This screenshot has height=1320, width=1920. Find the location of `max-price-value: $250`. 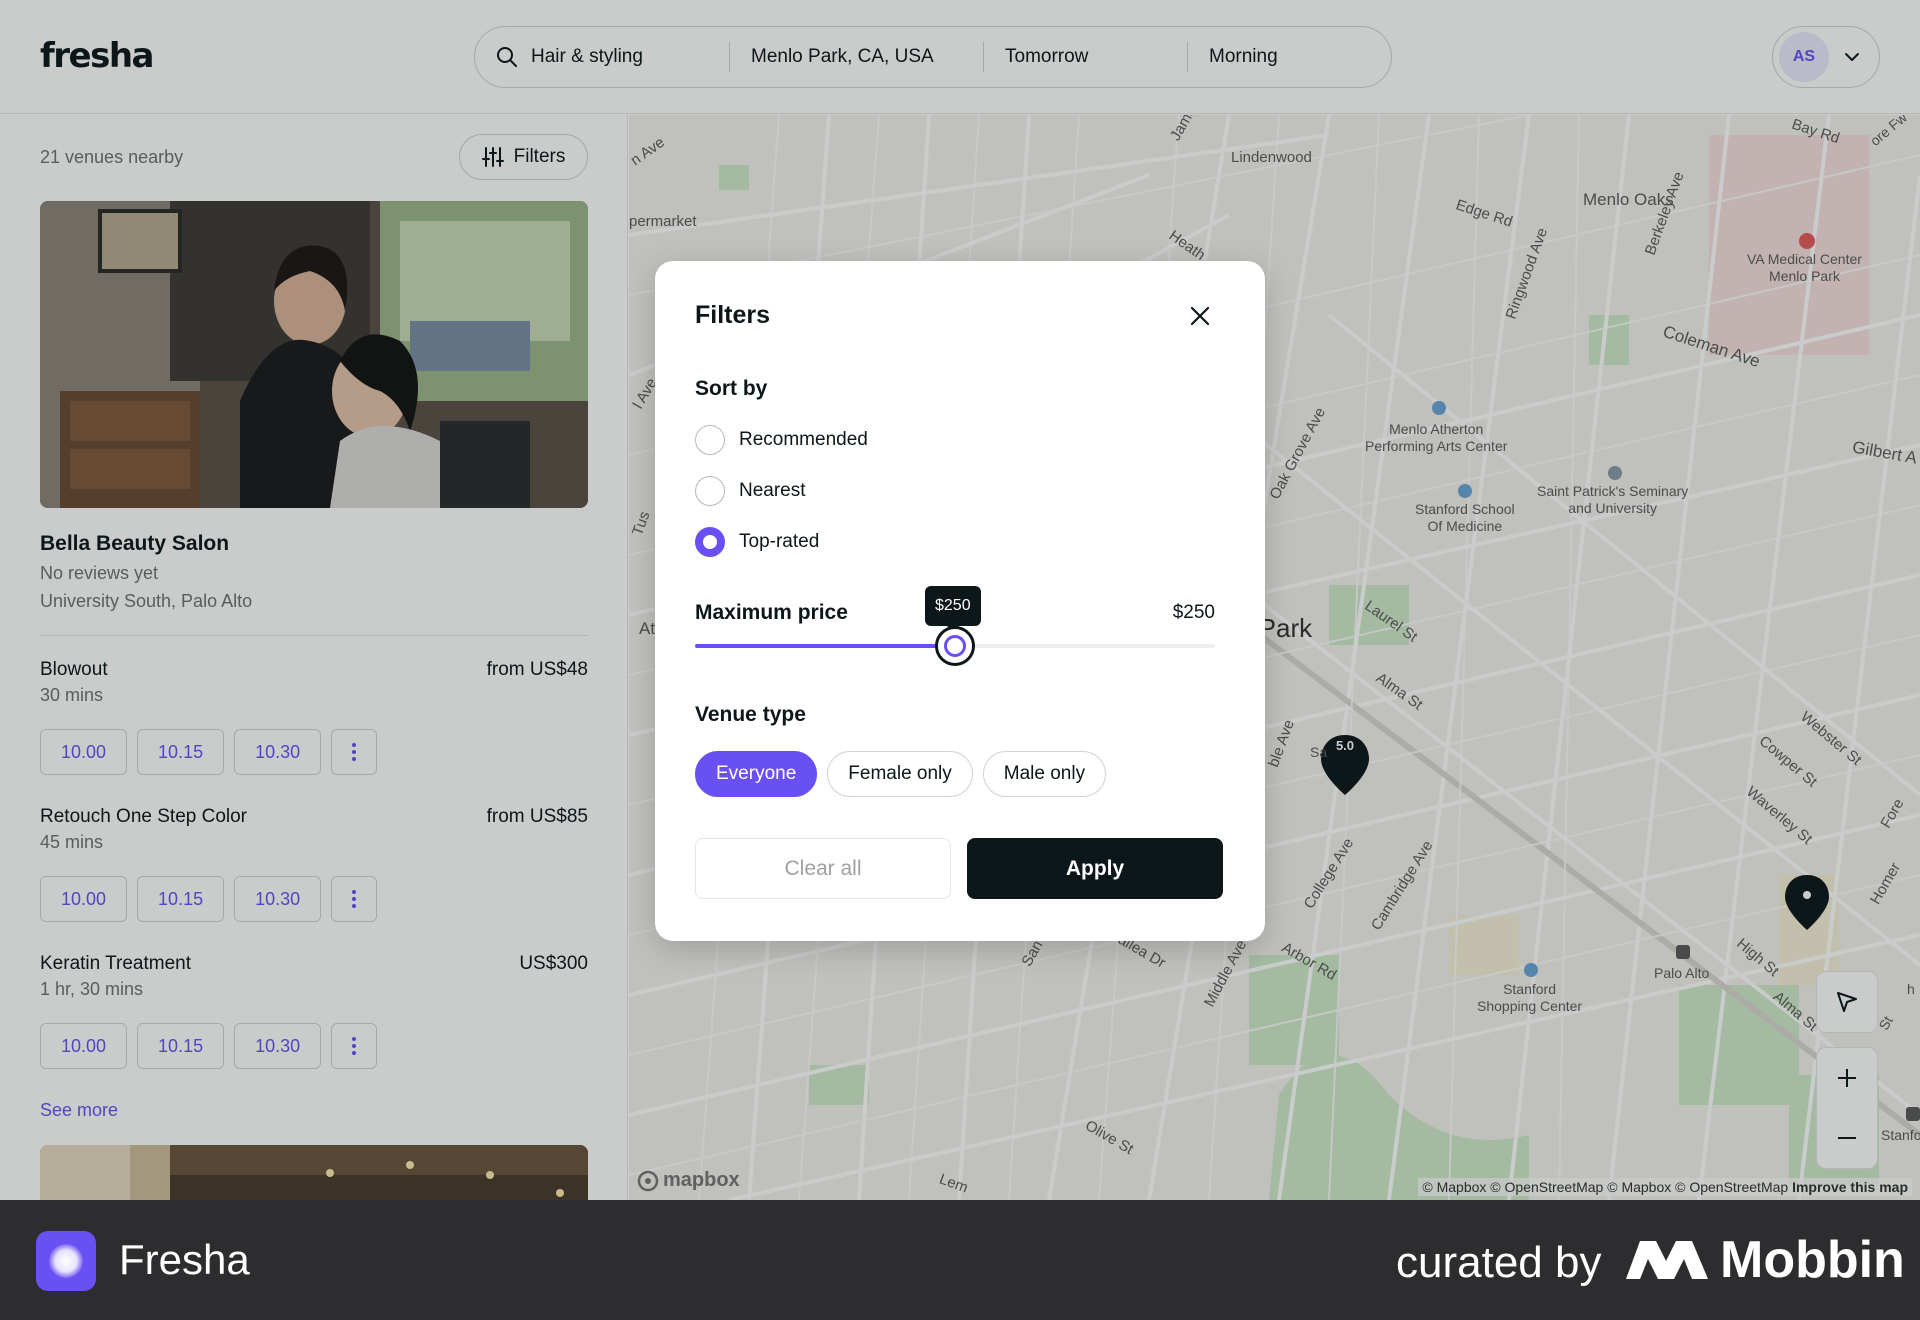

max-price-value: $250 is located at coordinates (1193, 612).